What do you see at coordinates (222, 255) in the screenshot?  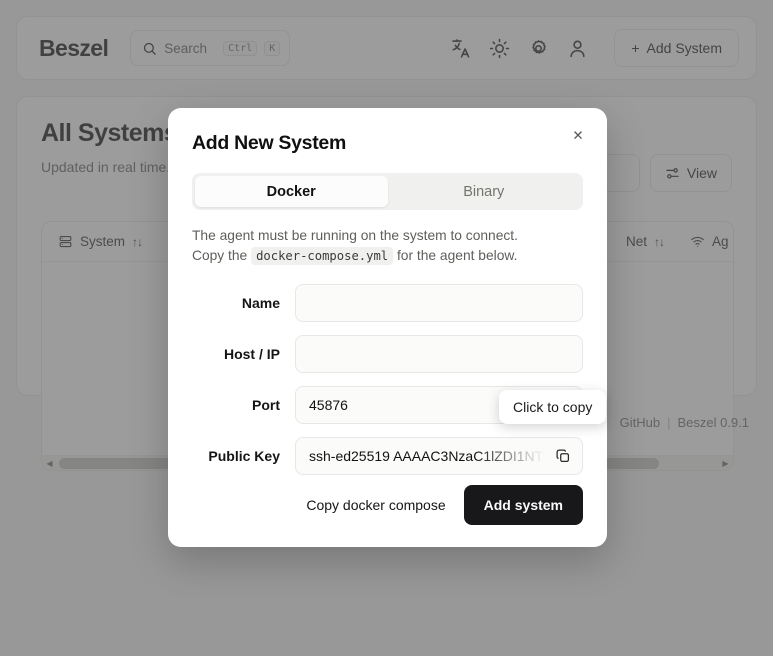 I see `description-prefix: Copy the` at bounding box center [222, 255].